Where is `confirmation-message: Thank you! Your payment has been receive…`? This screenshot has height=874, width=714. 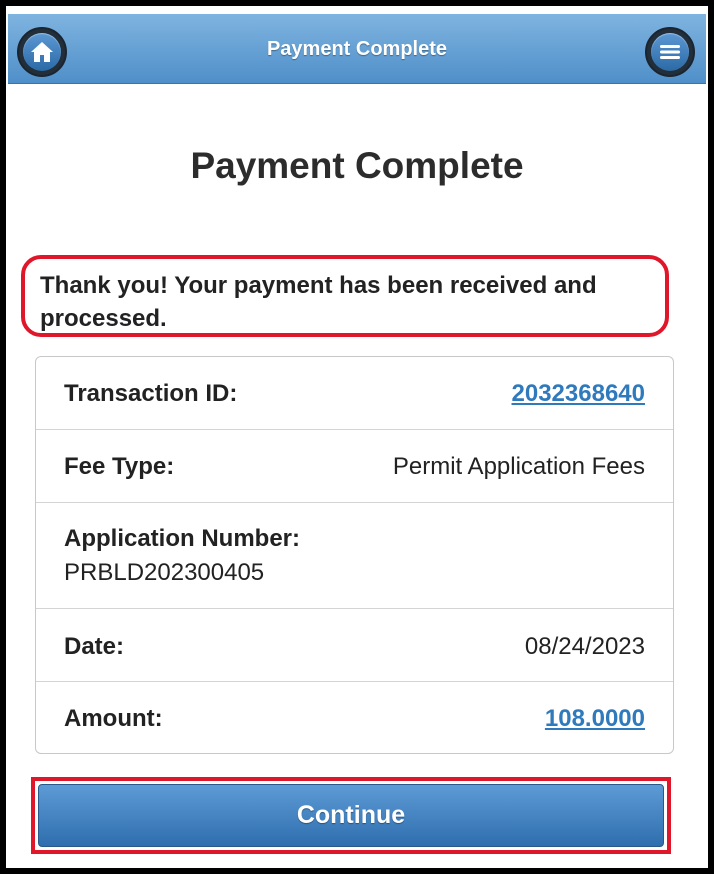
confirmation-message: Thank you! Your payment has been receive… is located at coordinates (318, 302).